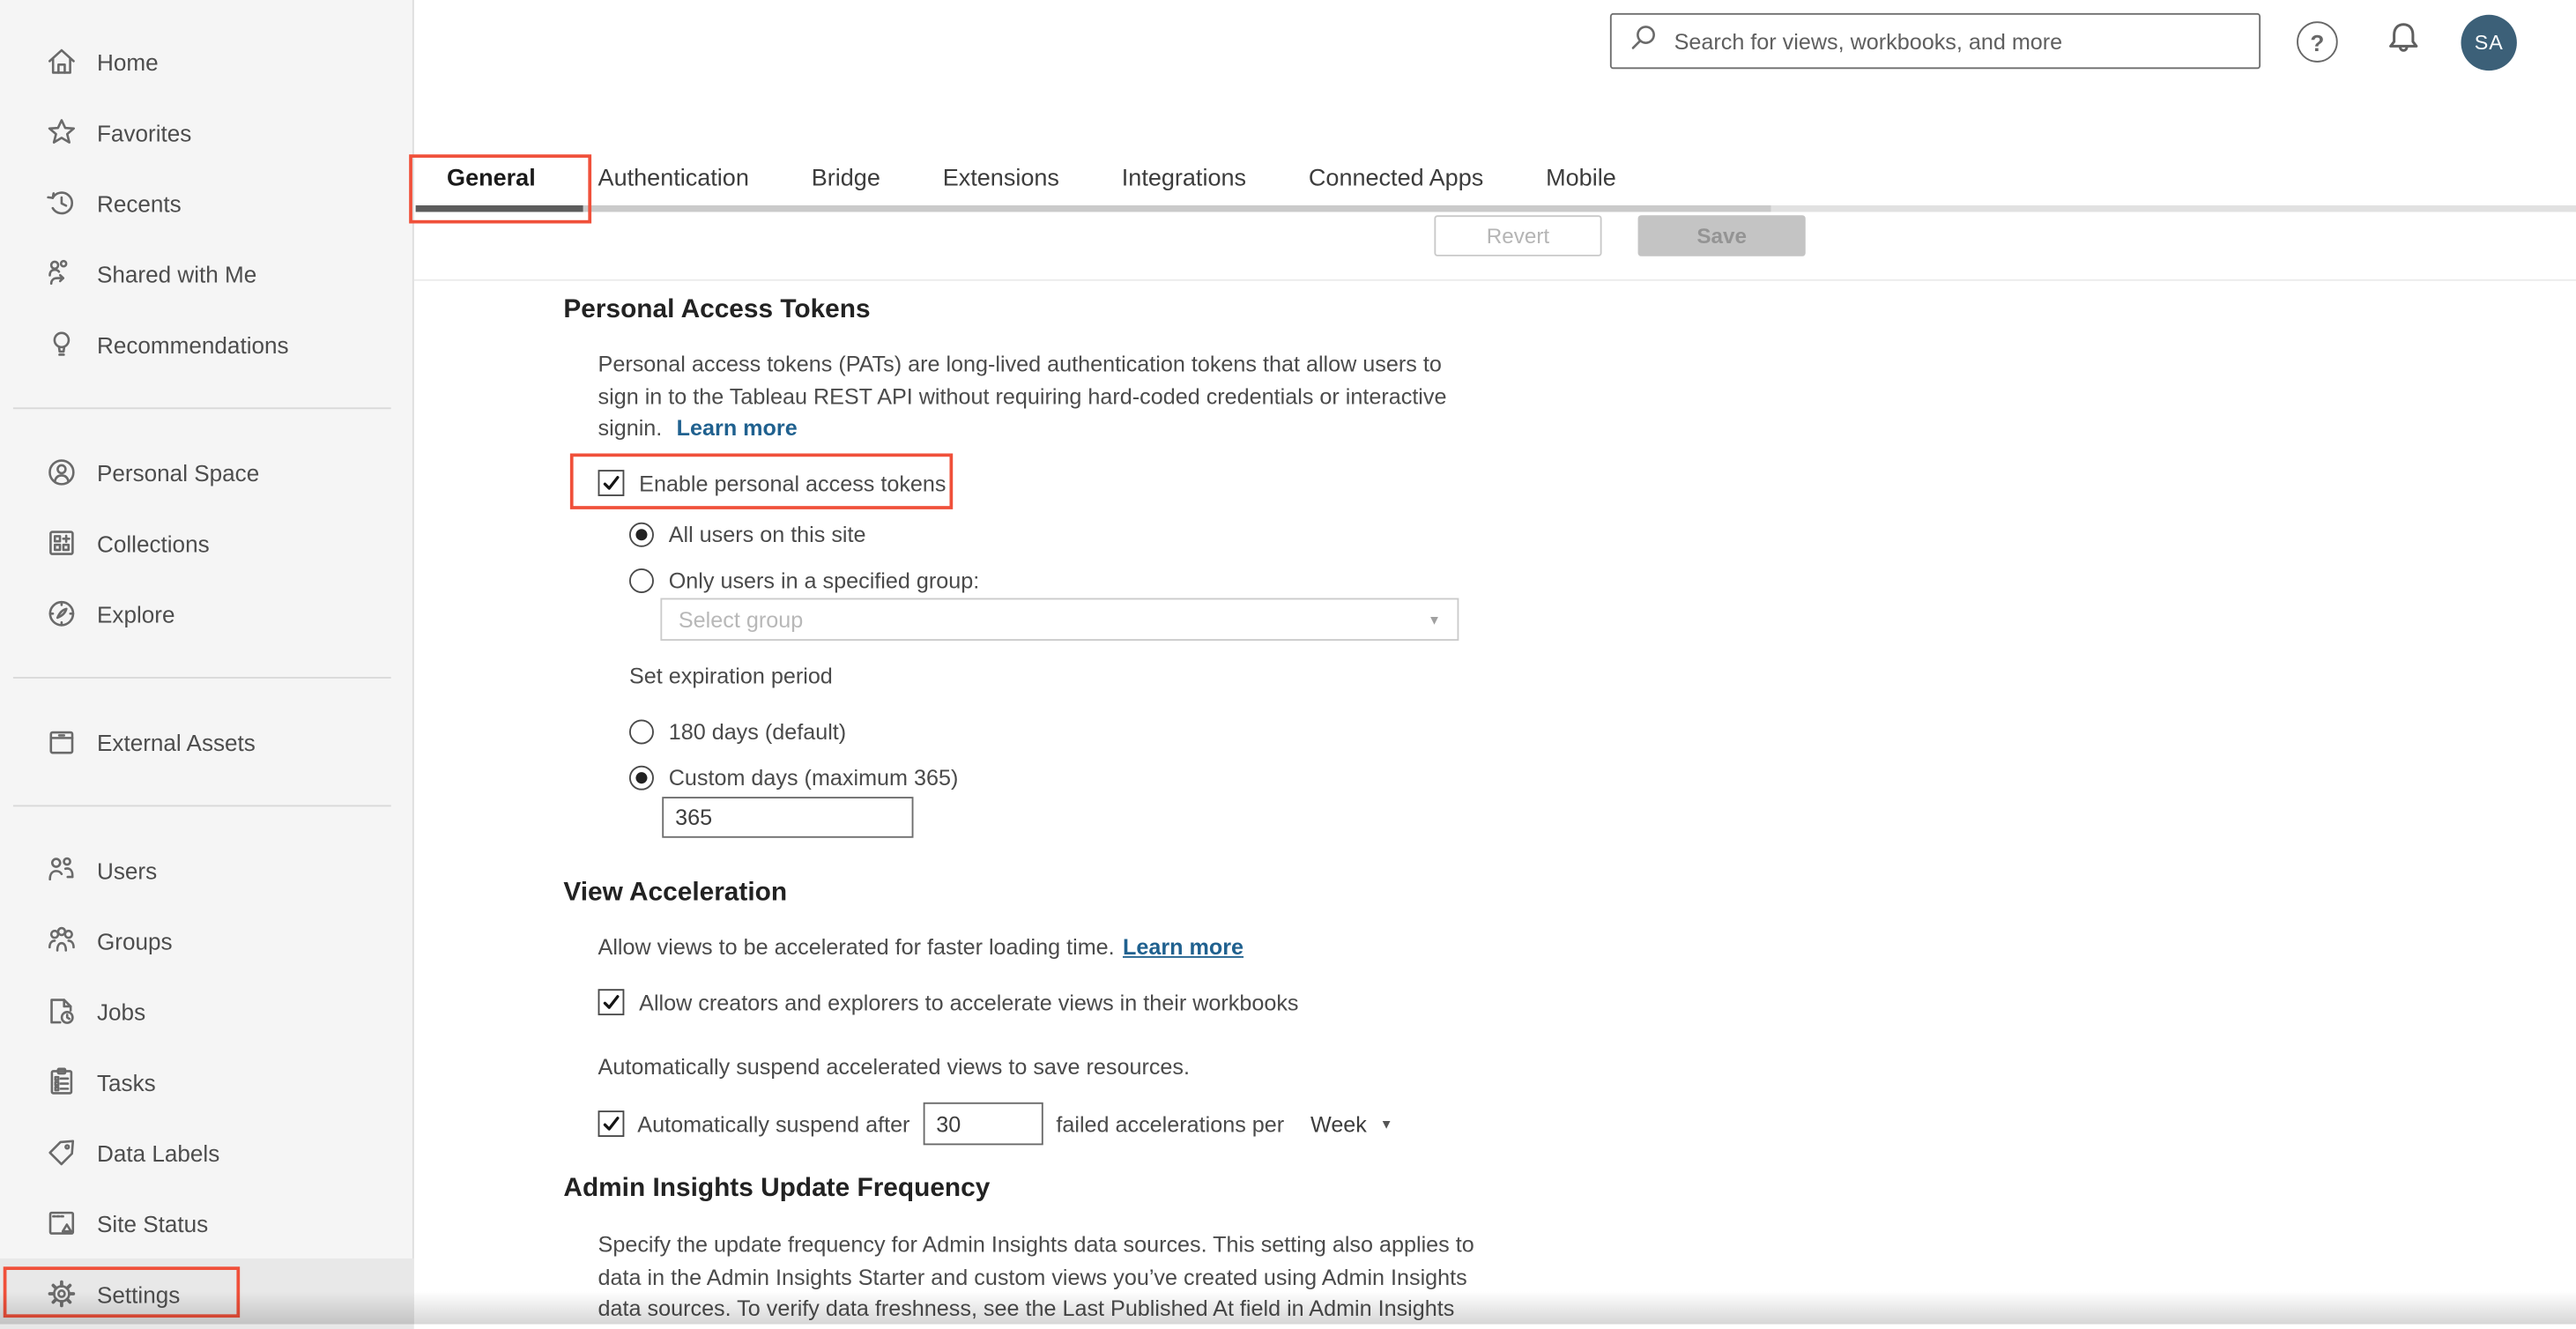 This screenshot has width=2576, height=1329. Describe the element at coordinates (813, 778) in the screenshot. I see `custom-days-label: Custom days (maximum 365)` at that location.